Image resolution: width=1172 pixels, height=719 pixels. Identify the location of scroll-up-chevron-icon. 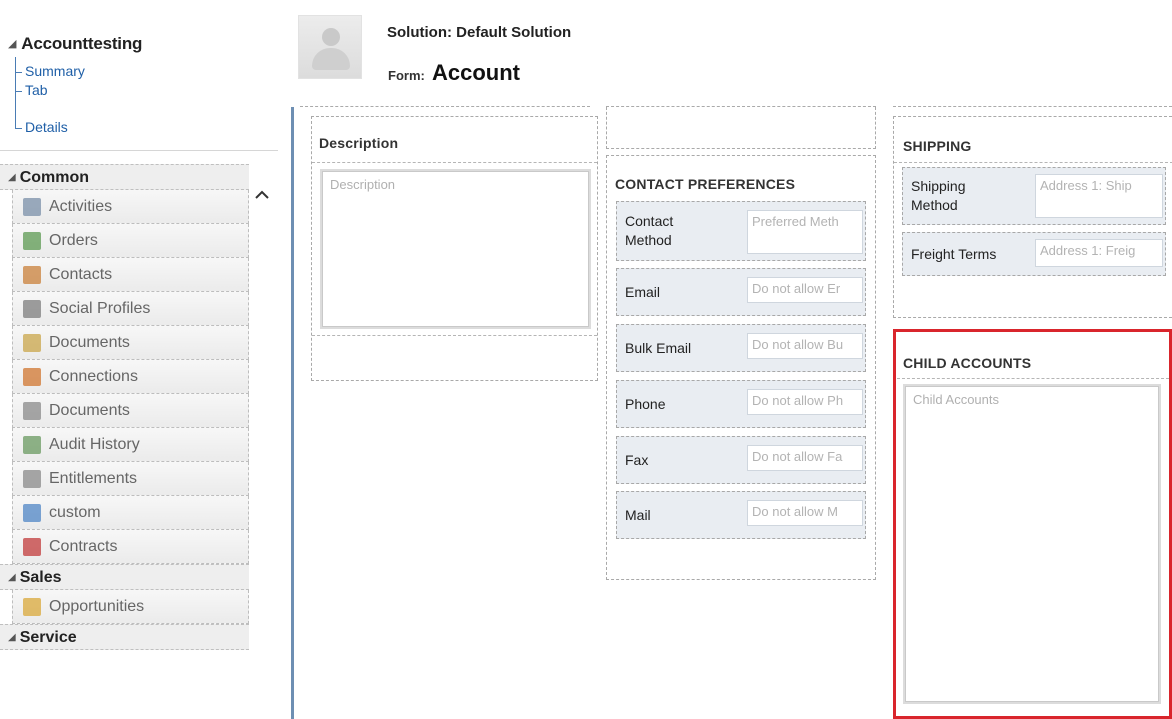
(262, 198).